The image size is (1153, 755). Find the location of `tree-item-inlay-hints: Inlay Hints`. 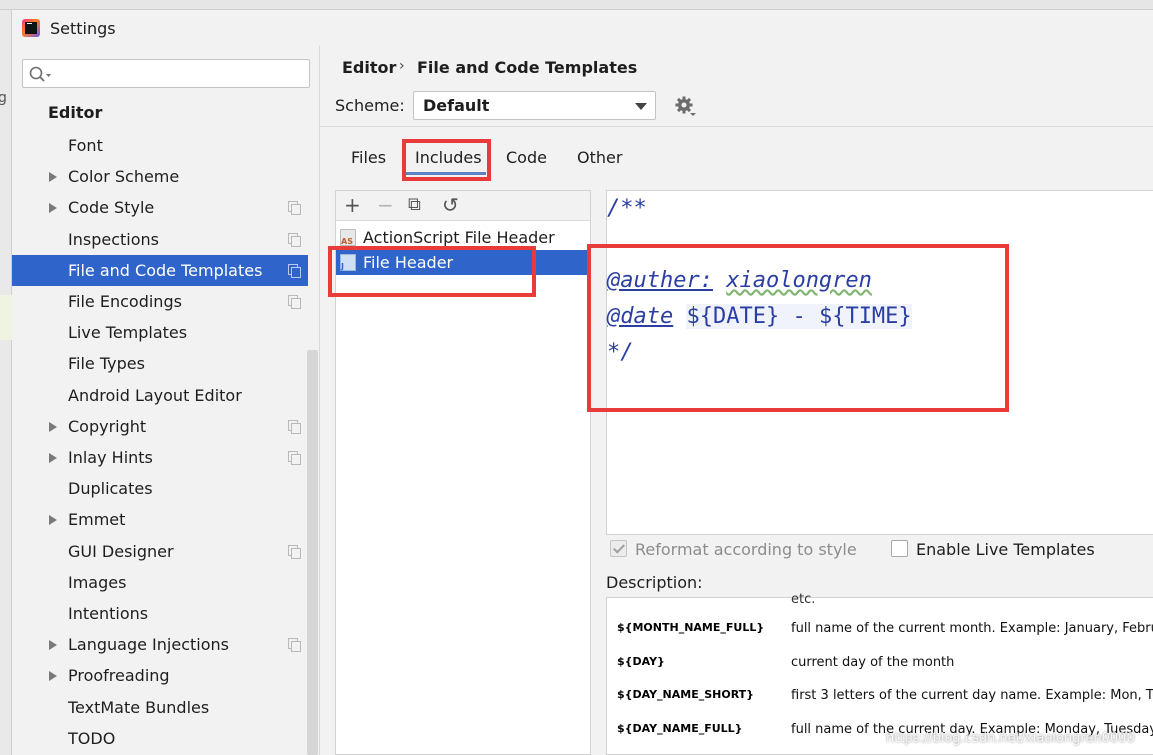

tree-item-inlay-hints: Inlay Hints is located at coordinates (160, 457).